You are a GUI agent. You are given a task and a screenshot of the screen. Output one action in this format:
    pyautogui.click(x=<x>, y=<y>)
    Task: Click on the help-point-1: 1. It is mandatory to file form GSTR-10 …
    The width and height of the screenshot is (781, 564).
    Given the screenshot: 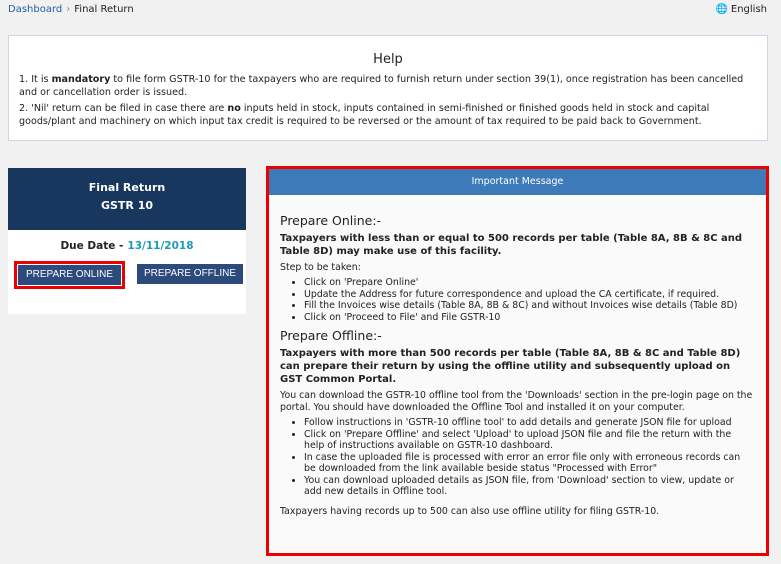 What is the action you would take?
    pyautogui.click(x=388, y=86)
    